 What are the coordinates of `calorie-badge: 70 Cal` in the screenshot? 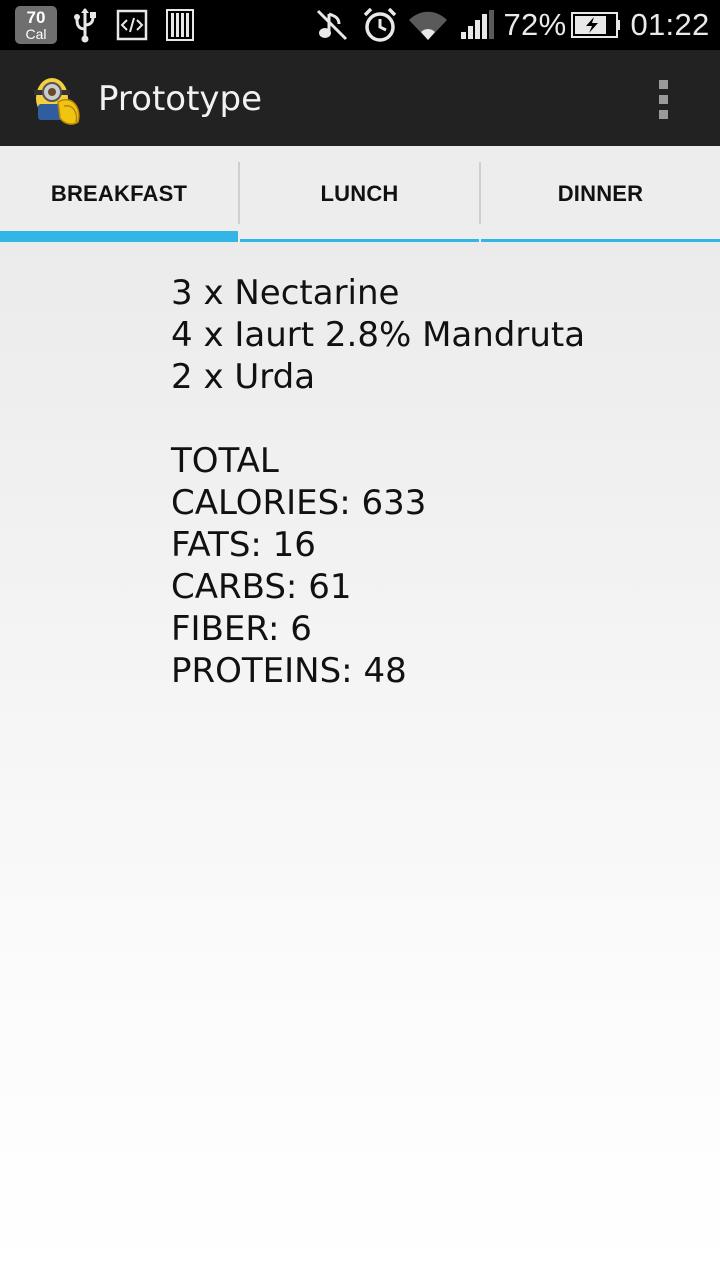 It's located at (36, 25).